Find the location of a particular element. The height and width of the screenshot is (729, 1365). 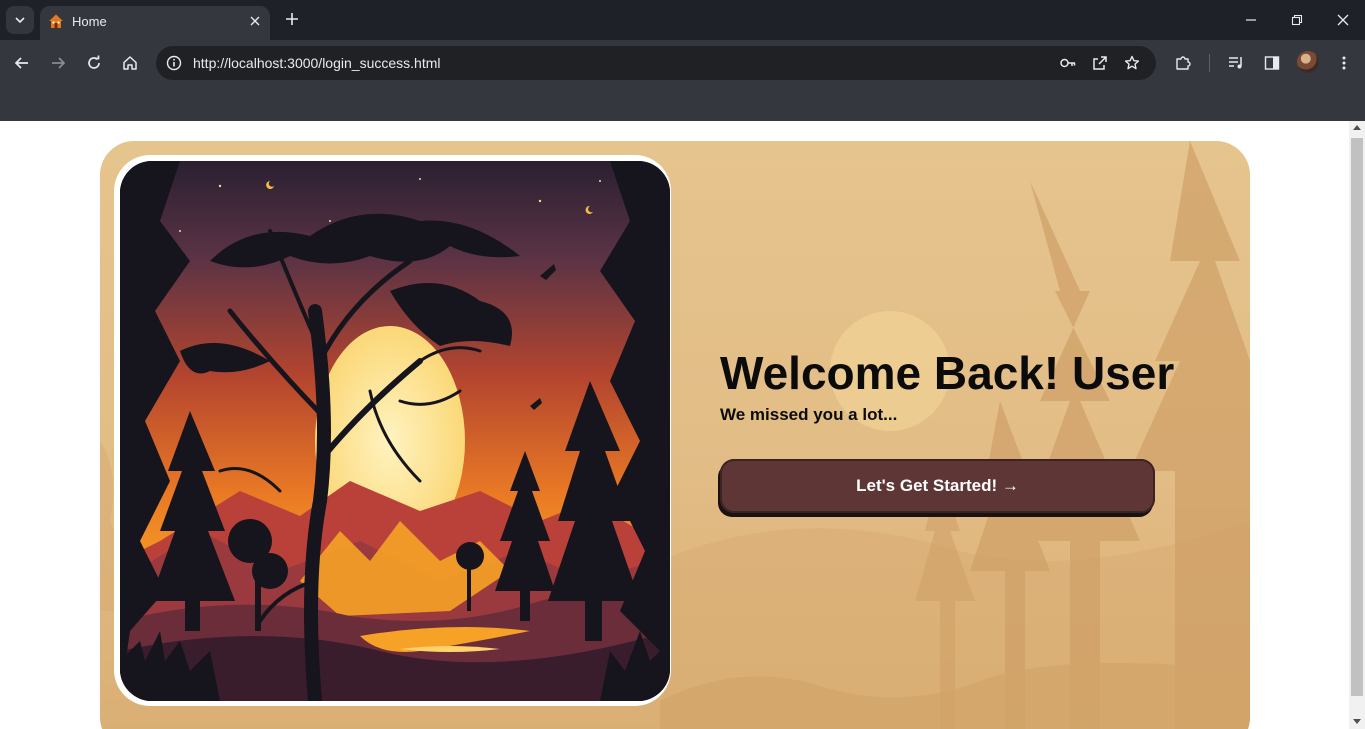

tab-title: Home is located at coordinates (89, 21).